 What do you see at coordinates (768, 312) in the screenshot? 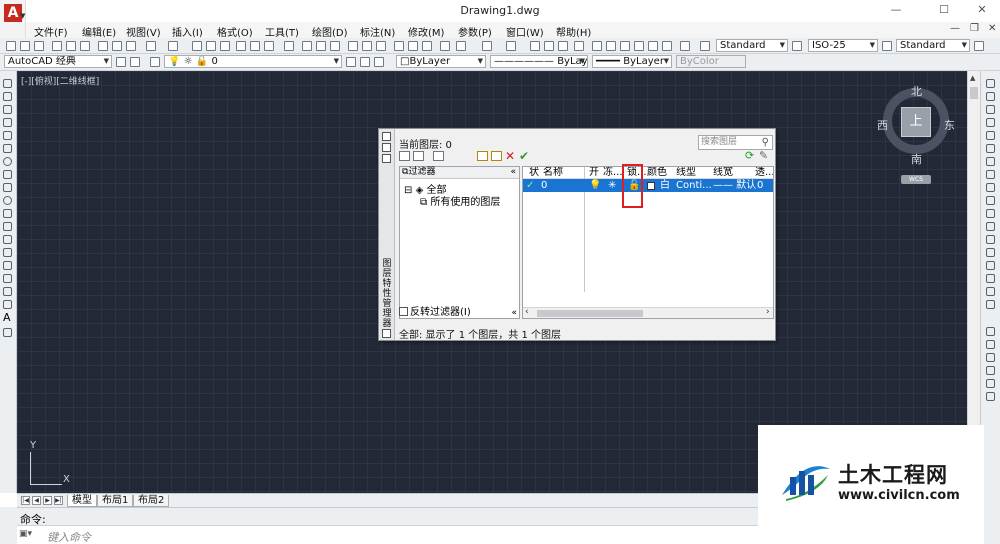
I see `scroll-right-icon: ›` at bounding box center [768, 312].